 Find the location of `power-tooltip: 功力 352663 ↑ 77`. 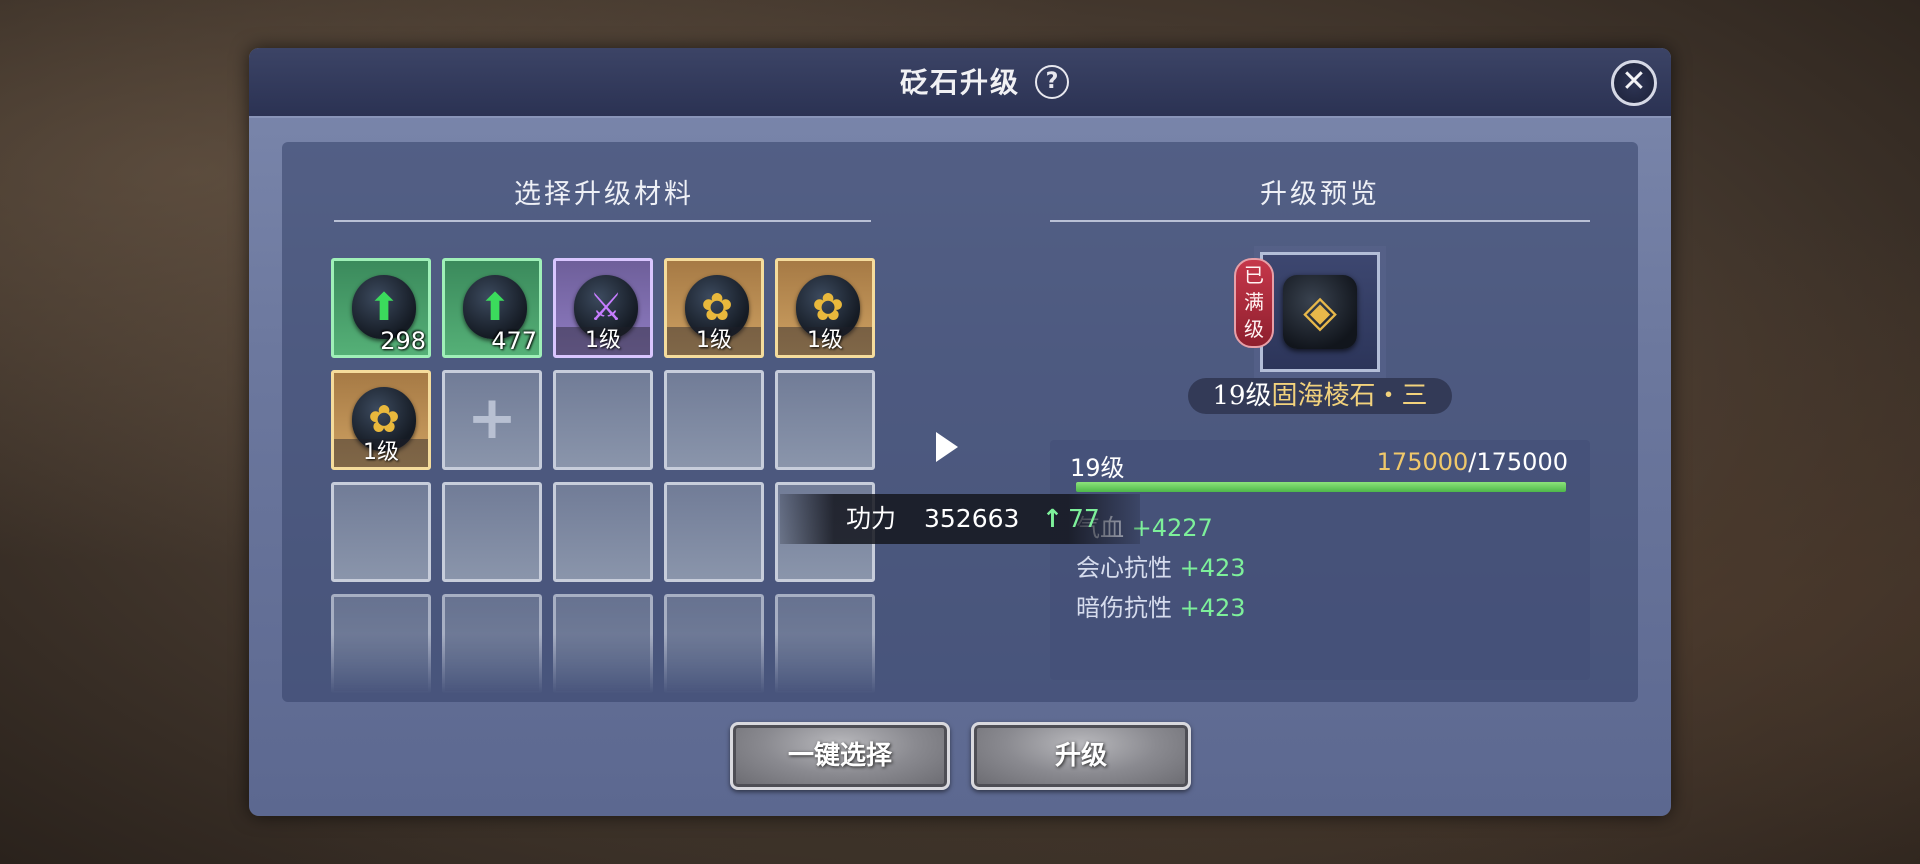

power-tooltip: 功力 352663 ↑ 77 is located at coordinates (960, 519).